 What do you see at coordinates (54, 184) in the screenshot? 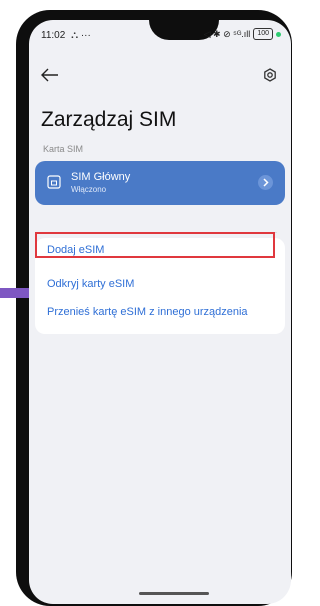
I see `sim-card-icon` at bounding box center [54, 184].